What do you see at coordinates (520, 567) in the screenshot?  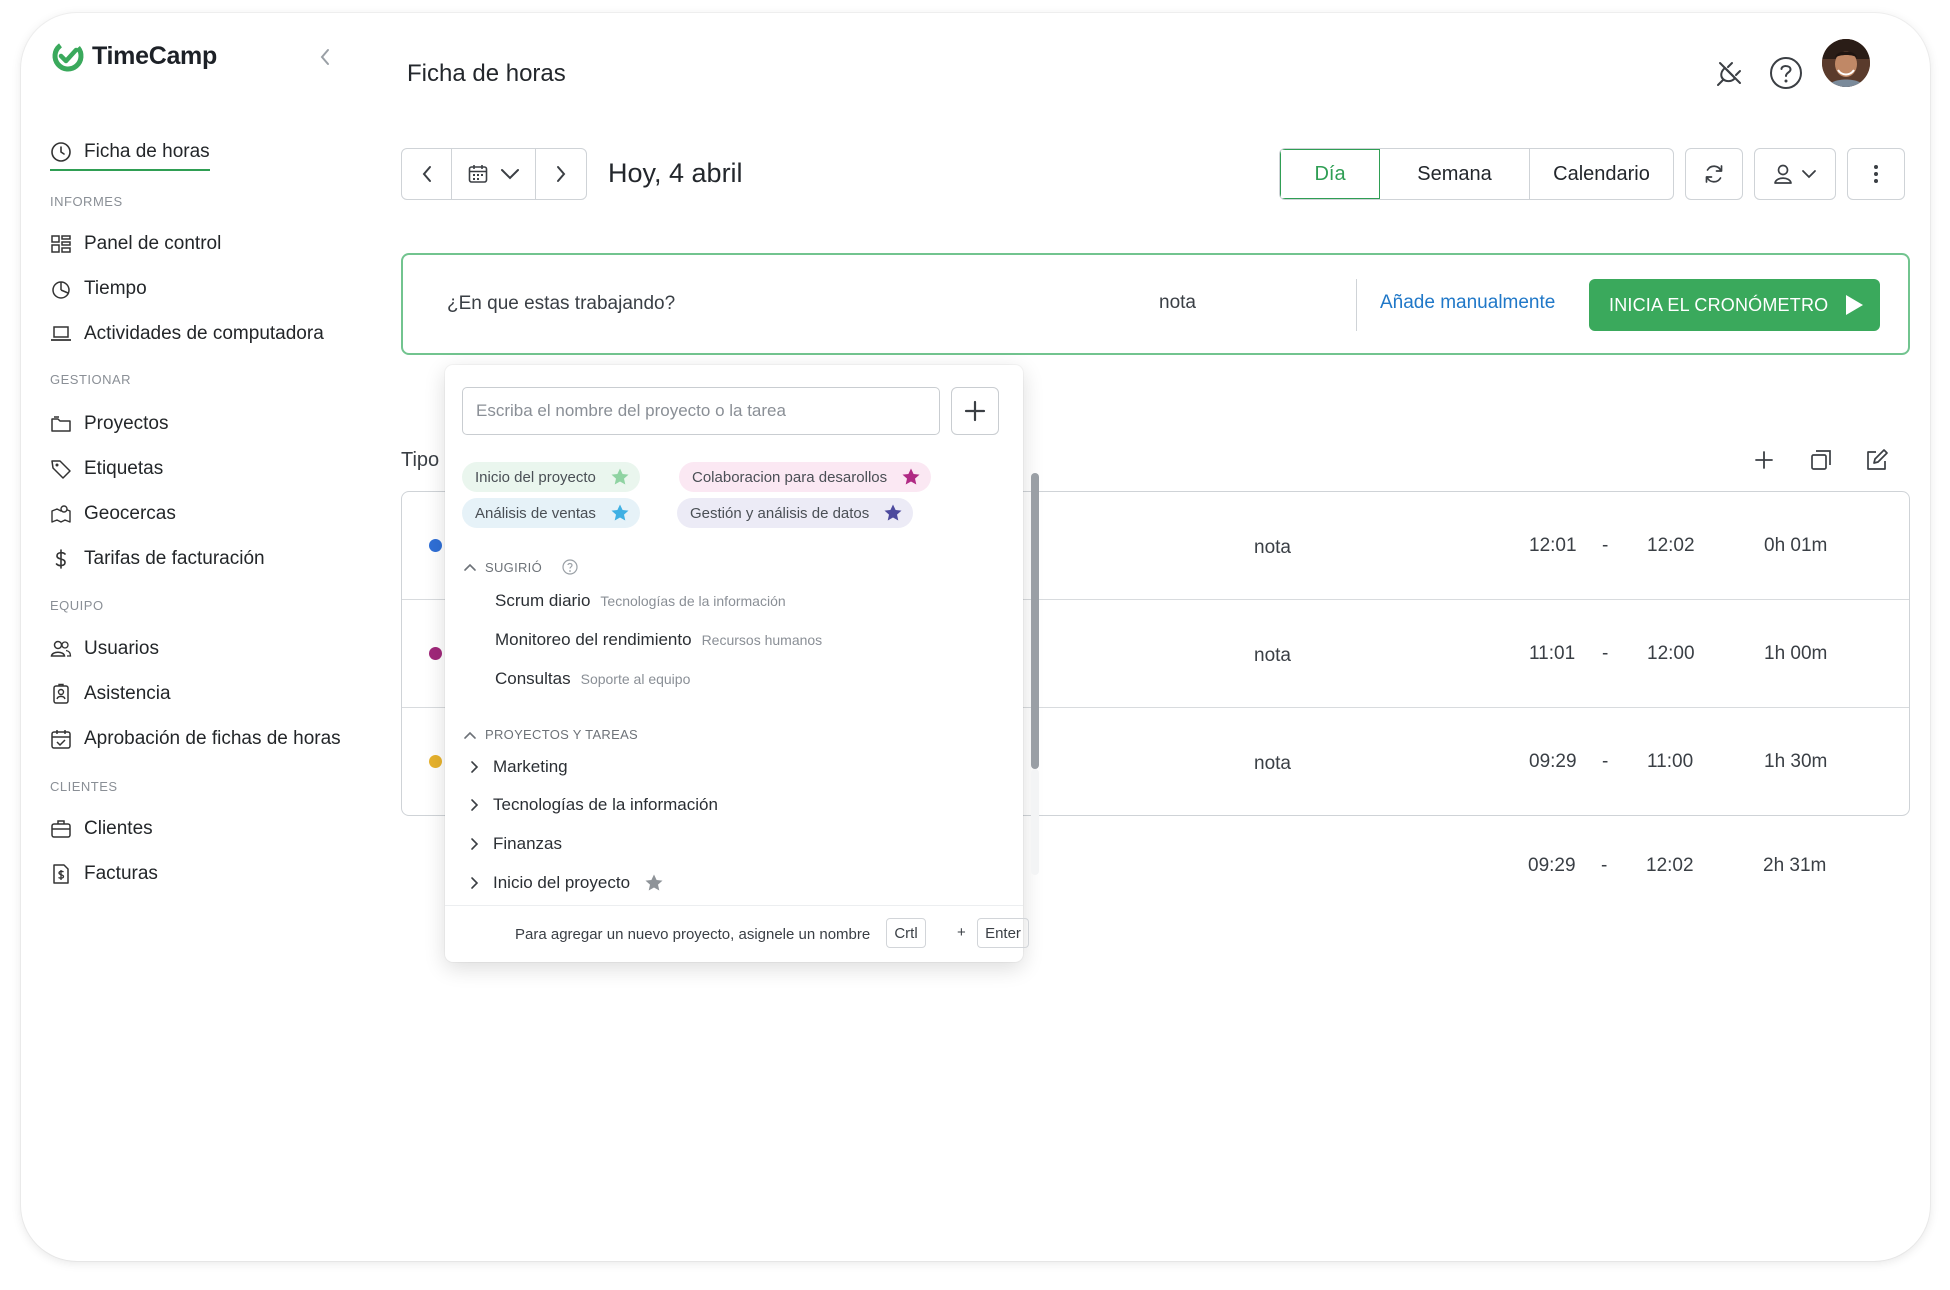 I see `suggested-section-header: SUGIRIÓ` at bounding box center [520, 567].